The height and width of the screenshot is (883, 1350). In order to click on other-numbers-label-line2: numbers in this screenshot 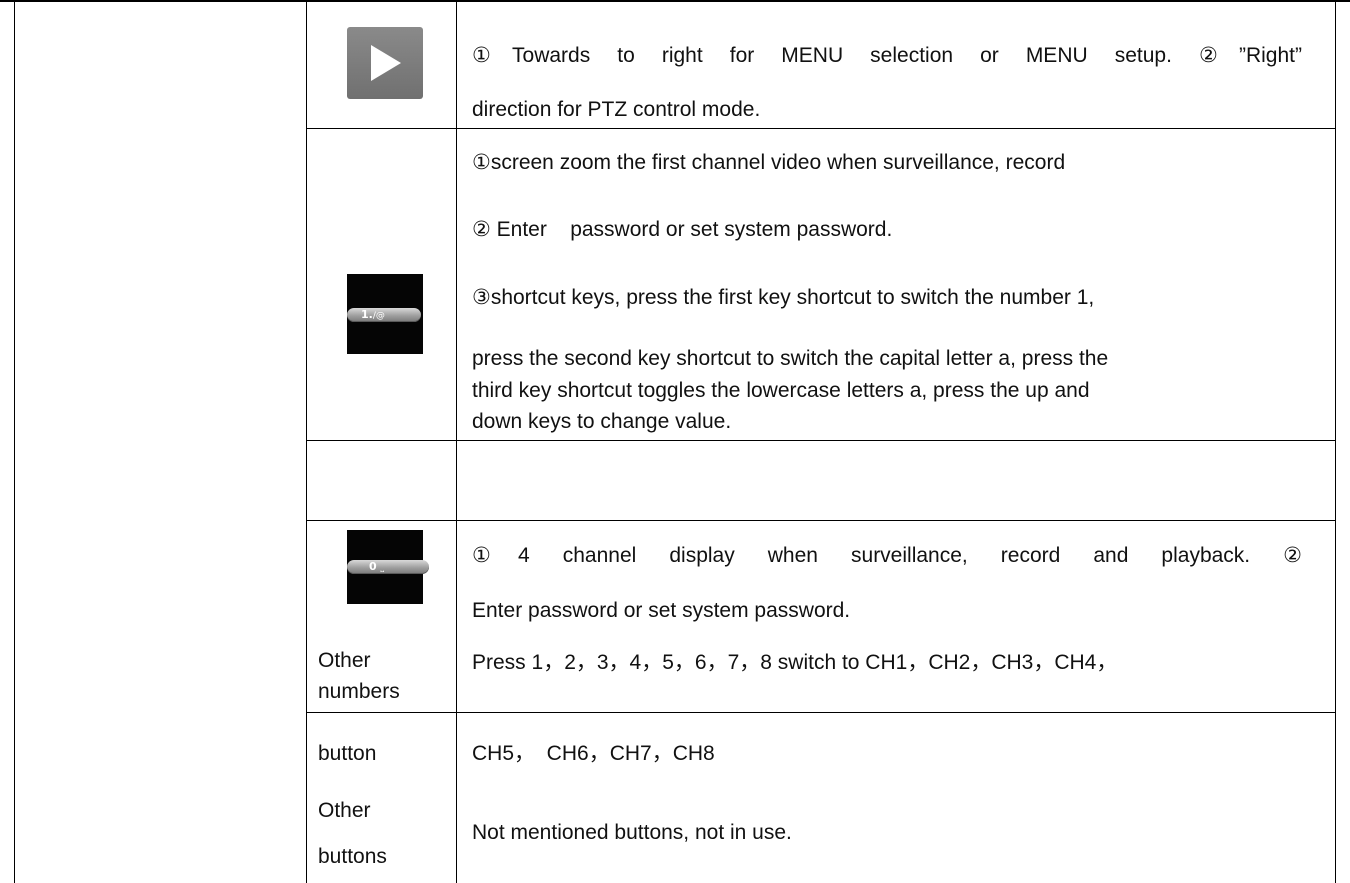, I will do `click(359, 691)`.